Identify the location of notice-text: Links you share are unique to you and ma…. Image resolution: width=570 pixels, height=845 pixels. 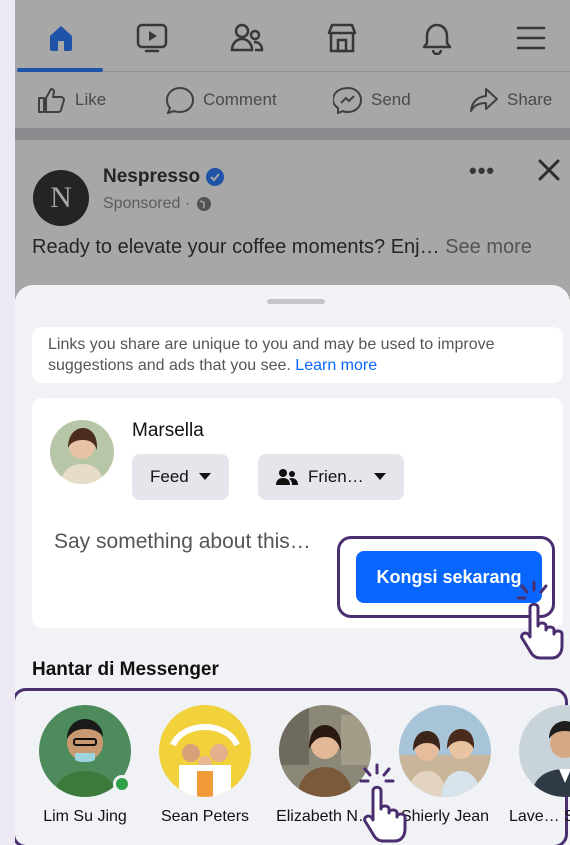
(271, 355).